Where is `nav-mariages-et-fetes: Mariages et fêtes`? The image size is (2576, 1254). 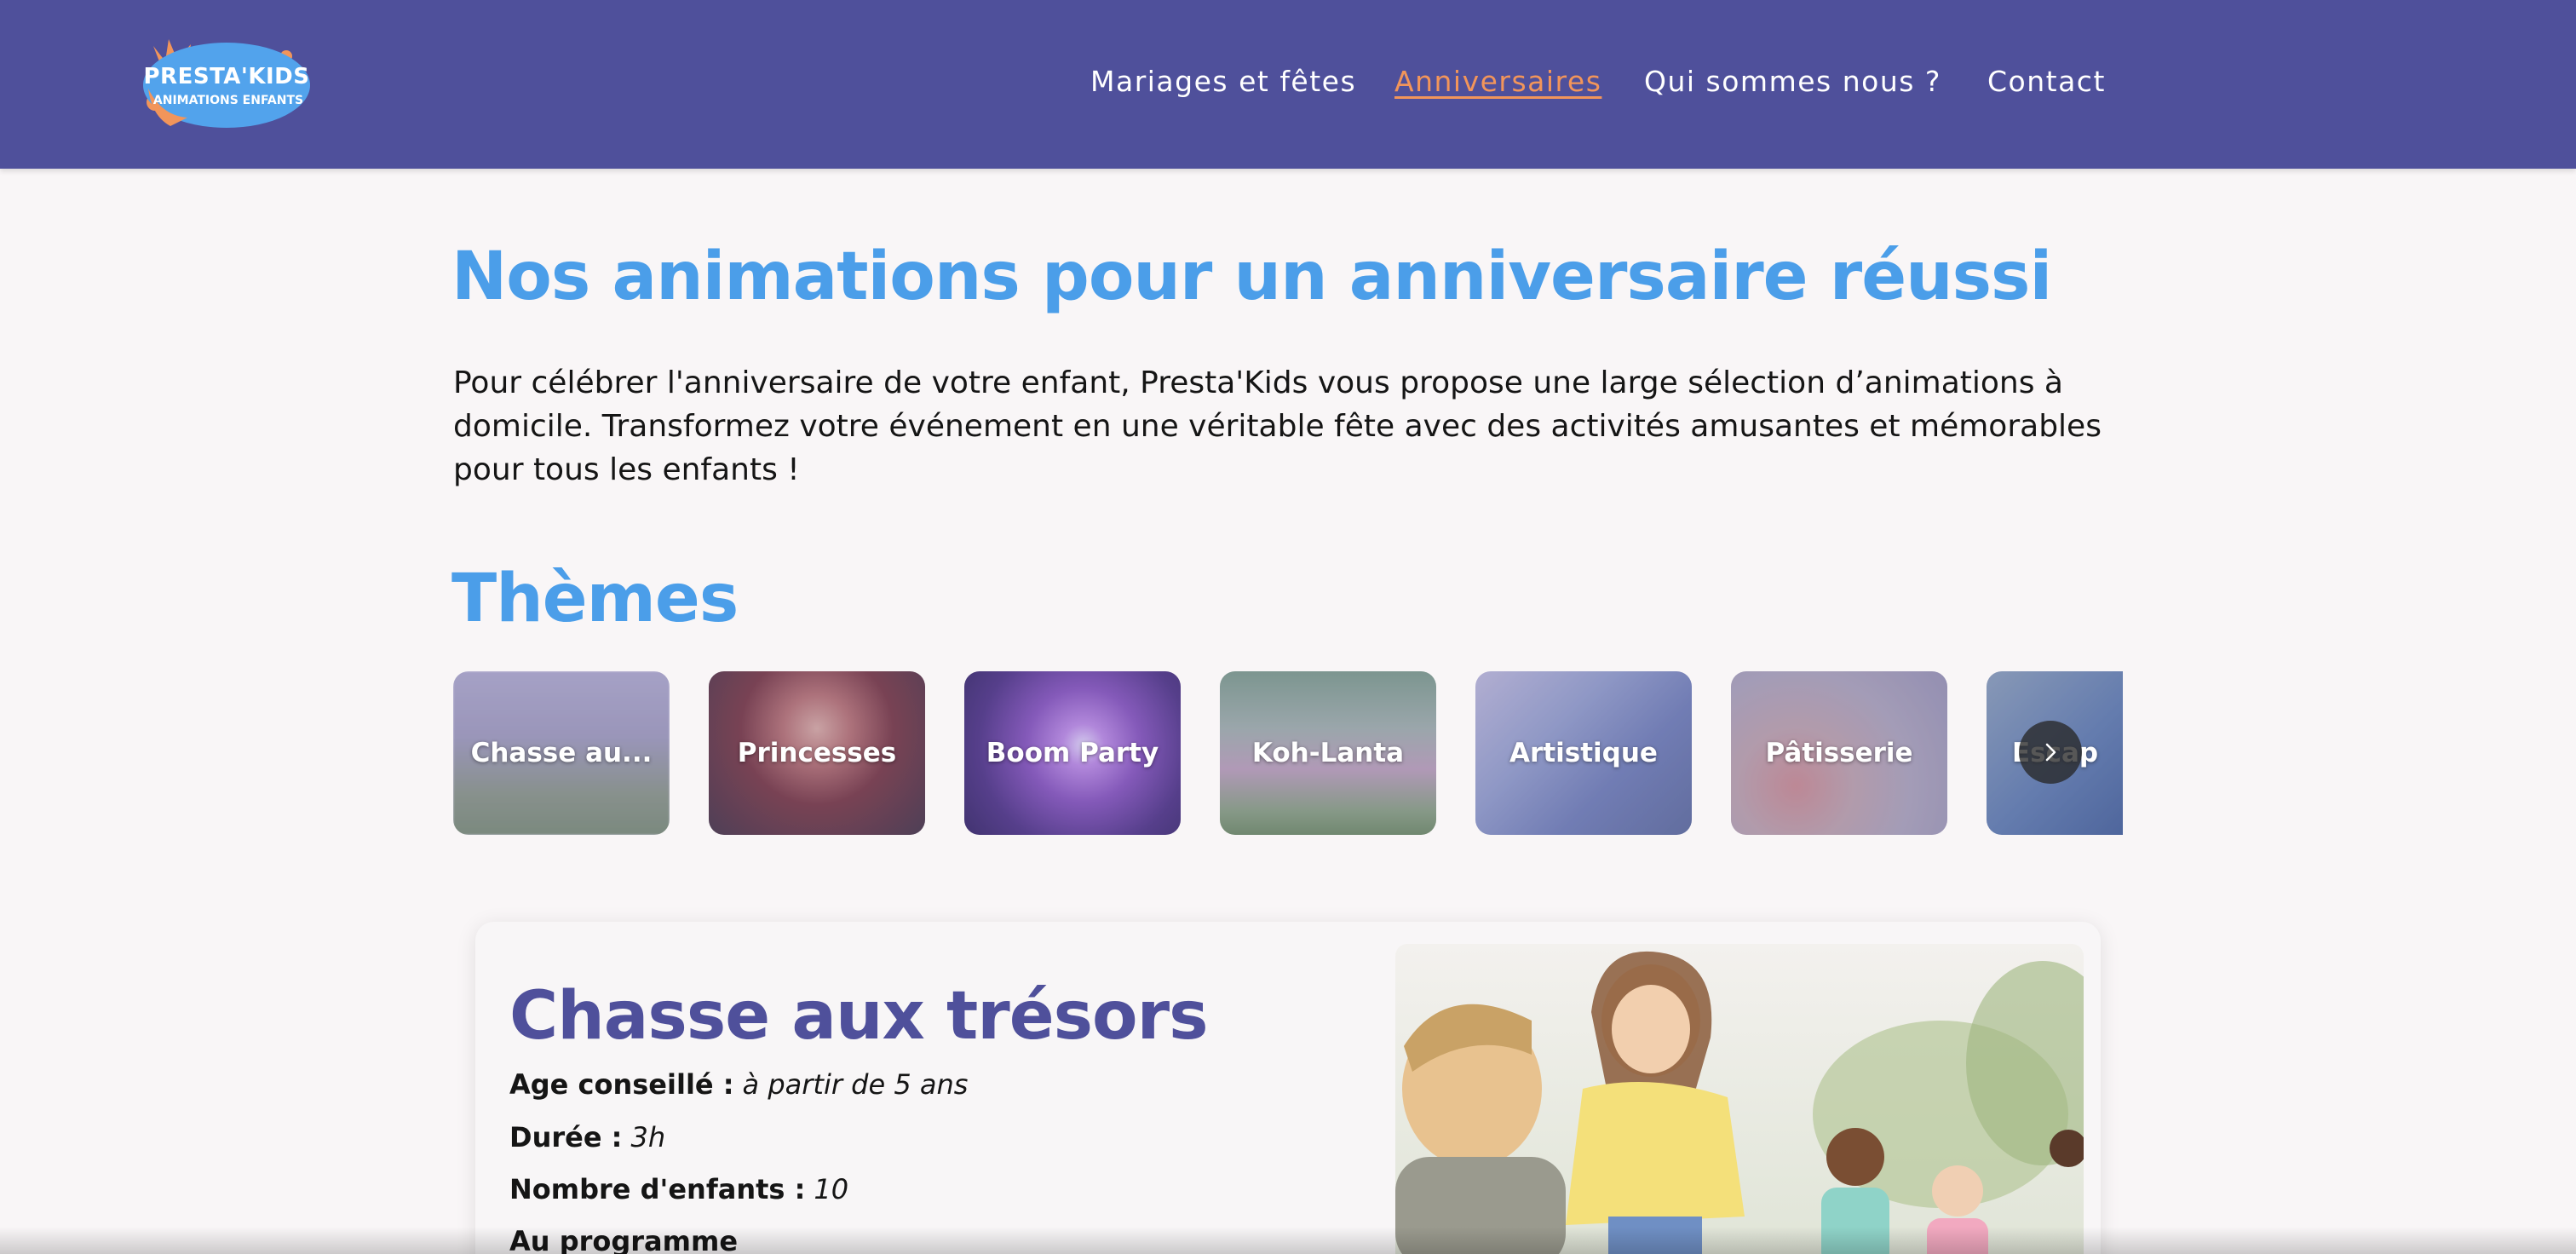 nav-mariages-et-fetes: Mariages et fêtes is located at coordinates (1223, 85).